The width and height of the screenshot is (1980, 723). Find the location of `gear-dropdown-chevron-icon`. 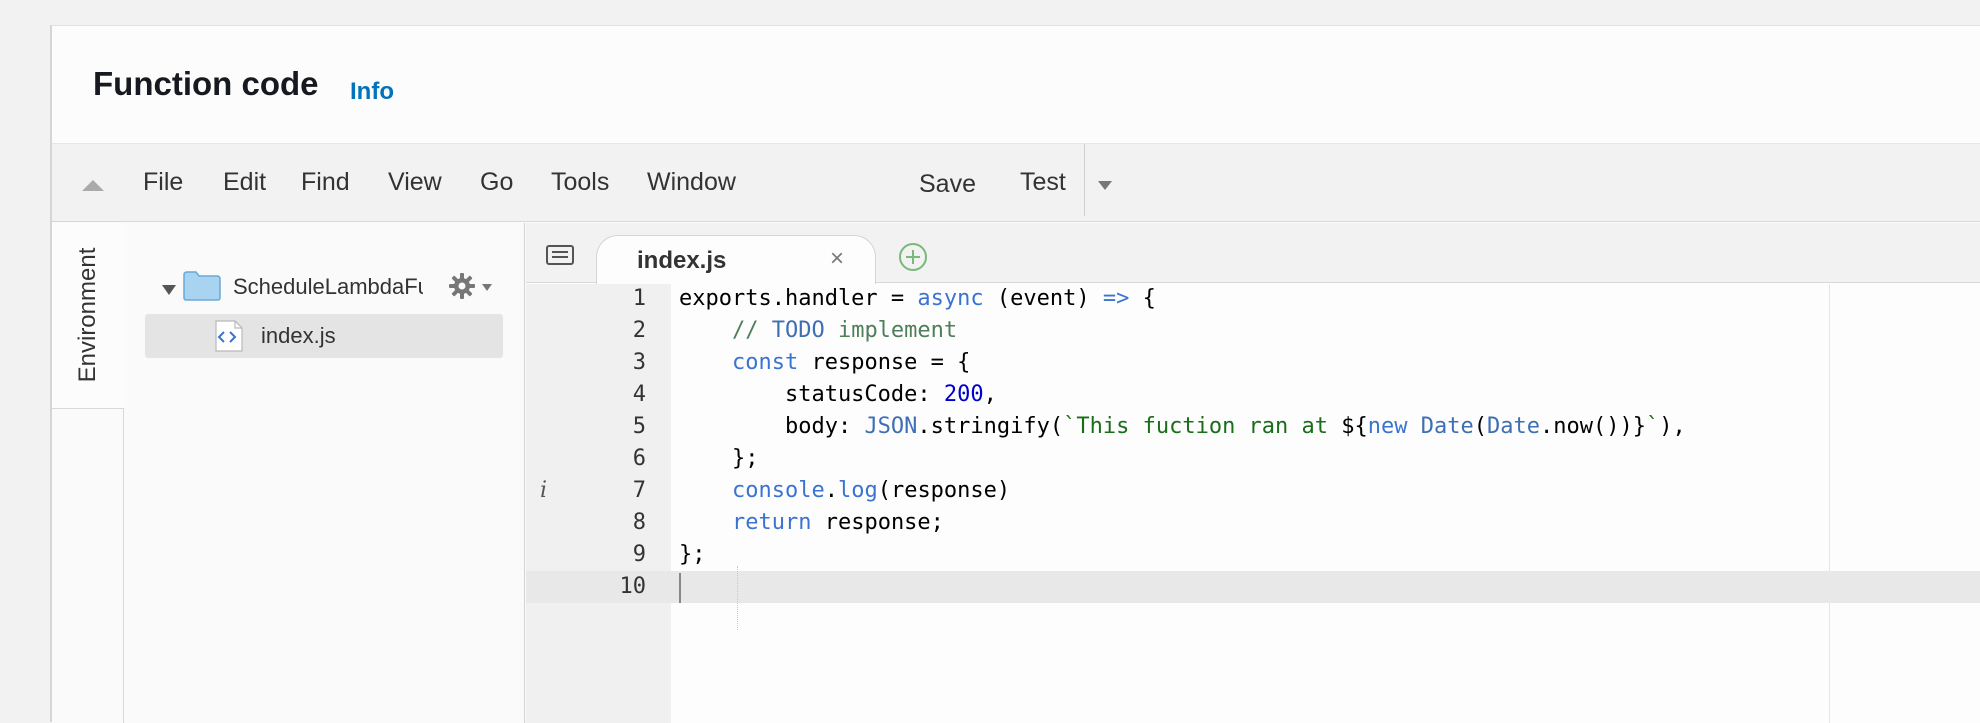

gear-dropdown-chevron-icon is located at coordinates (487, 287).